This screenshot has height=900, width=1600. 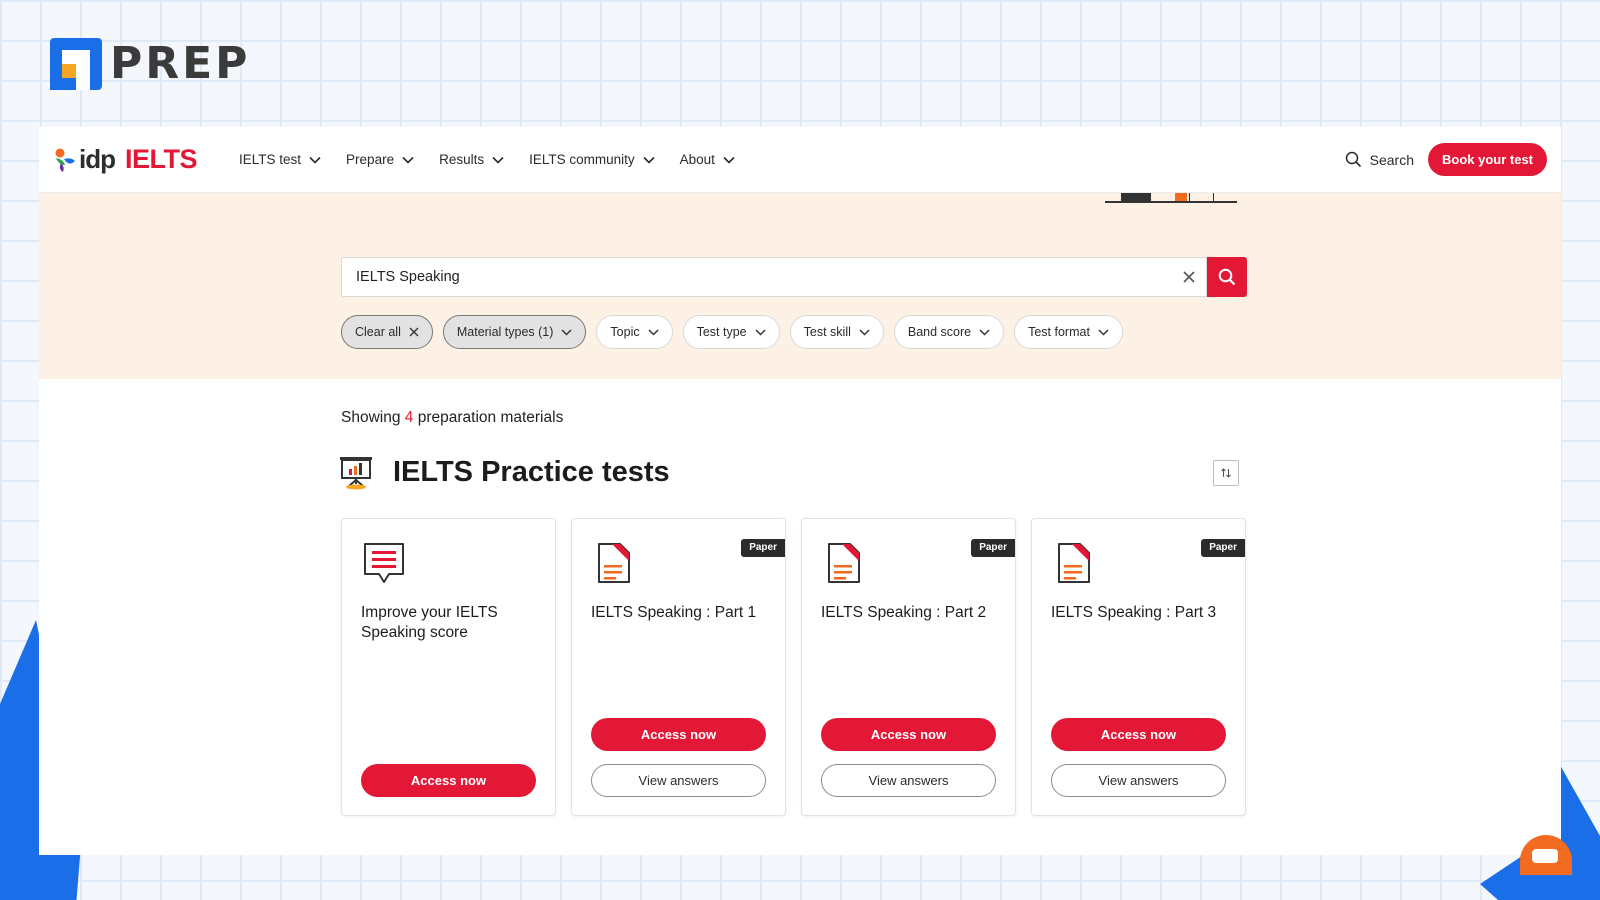 I want to click on nav-item-label: Prepare, so click(x=370, y=159).